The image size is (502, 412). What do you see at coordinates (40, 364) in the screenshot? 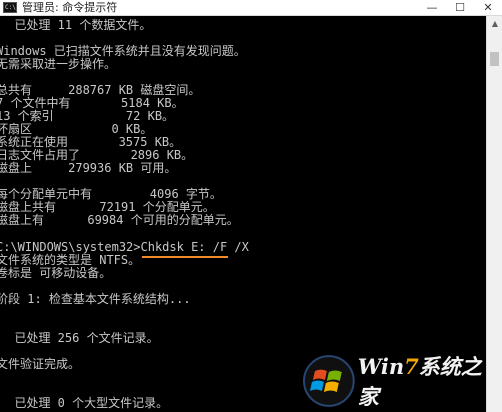
I see `console-line: 文件验证完成。` at bounding box center [40, 364].